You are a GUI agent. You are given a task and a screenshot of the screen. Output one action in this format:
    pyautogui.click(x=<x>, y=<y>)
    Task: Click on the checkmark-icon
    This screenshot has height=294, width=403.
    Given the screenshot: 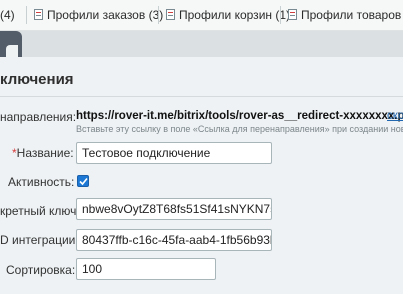 What is the action you would take?
    pyautogui.click(x=83, y=181)
    